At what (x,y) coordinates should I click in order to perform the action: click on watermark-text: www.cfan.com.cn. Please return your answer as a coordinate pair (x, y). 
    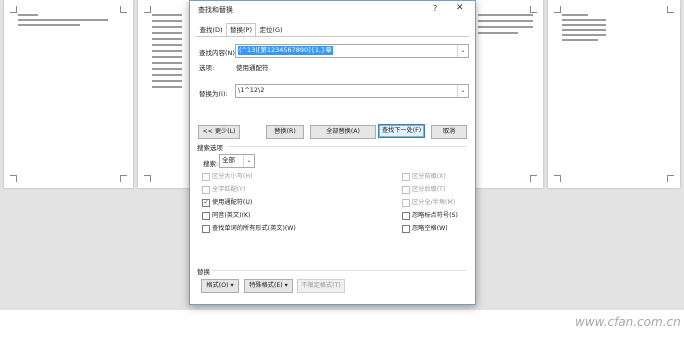
    Looking at the image, I should click on (628, 322).